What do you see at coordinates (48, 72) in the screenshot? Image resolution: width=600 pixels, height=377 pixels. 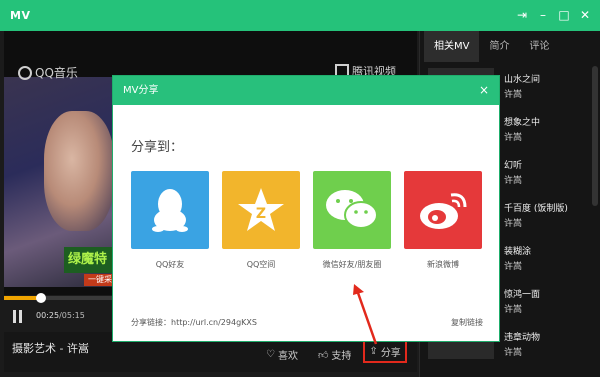 I see `qq-music-logo: QQ音乐` at bounding box center [48, 72].